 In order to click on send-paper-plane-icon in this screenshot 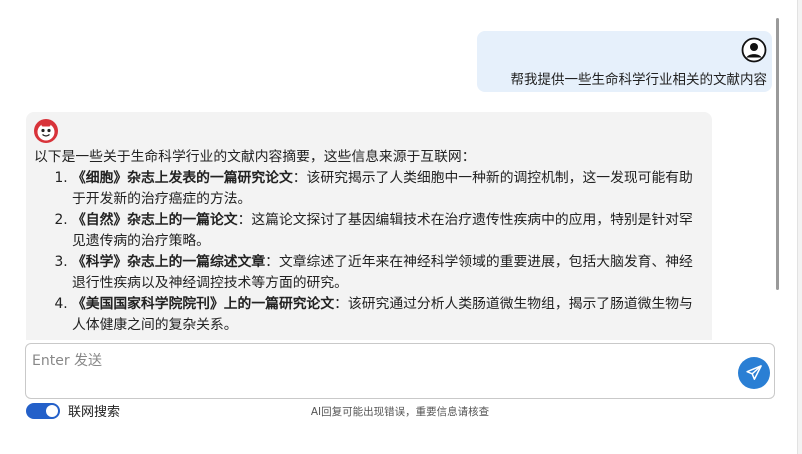, I will do `click(754, 372)`.